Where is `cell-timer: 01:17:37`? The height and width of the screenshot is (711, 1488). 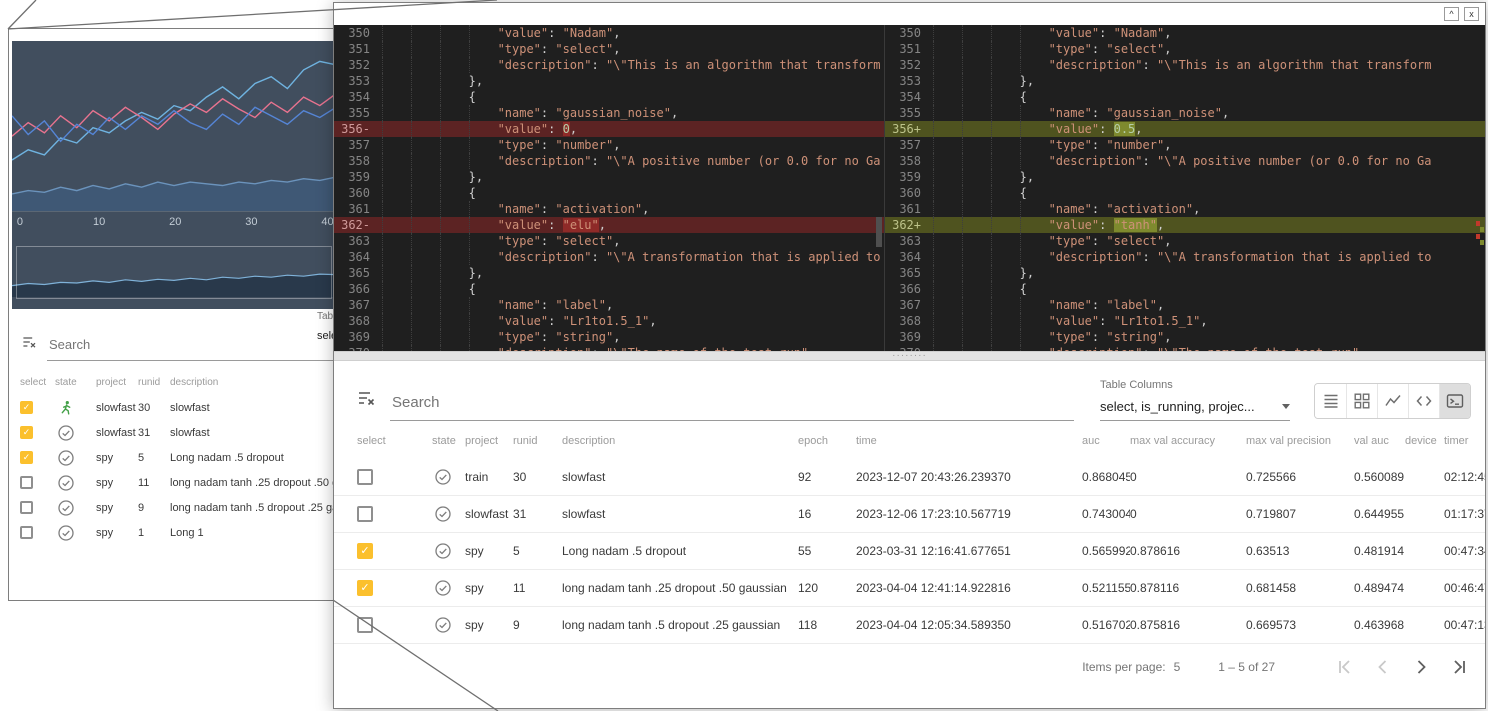 cell-timer: 01:17:37 is located at coordinates (1464, 514).